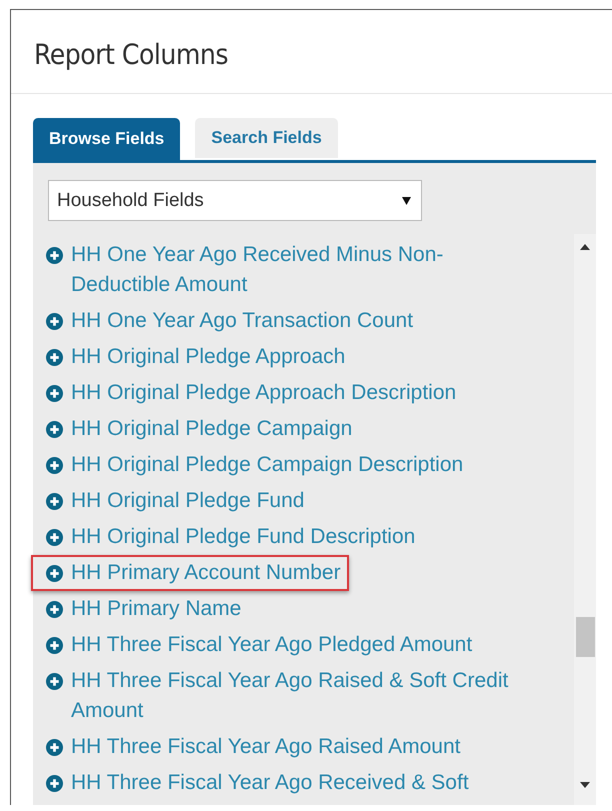 The width and height of the screenshot is (612, 811). What do you see at coordinates (585, 785) in the screenshot?
I see `scroll-down-icon` at bounding box center [585, 785].